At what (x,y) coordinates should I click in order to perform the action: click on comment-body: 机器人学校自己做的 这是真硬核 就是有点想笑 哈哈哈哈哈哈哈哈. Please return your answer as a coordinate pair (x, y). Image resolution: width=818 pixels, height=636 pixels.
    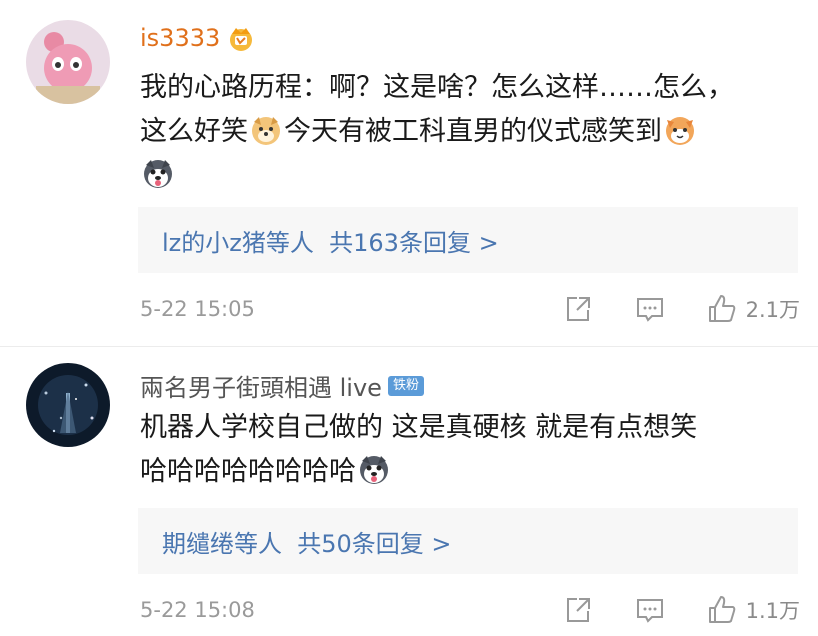
    Looking at the image, I should click on (470, 450).